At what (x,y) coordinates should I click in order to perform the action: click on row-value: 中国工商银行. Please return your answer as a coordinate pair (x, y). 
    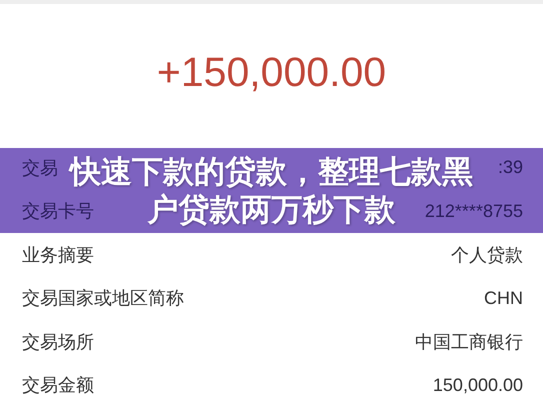
    Looking at the image, I should click on (469, 342).